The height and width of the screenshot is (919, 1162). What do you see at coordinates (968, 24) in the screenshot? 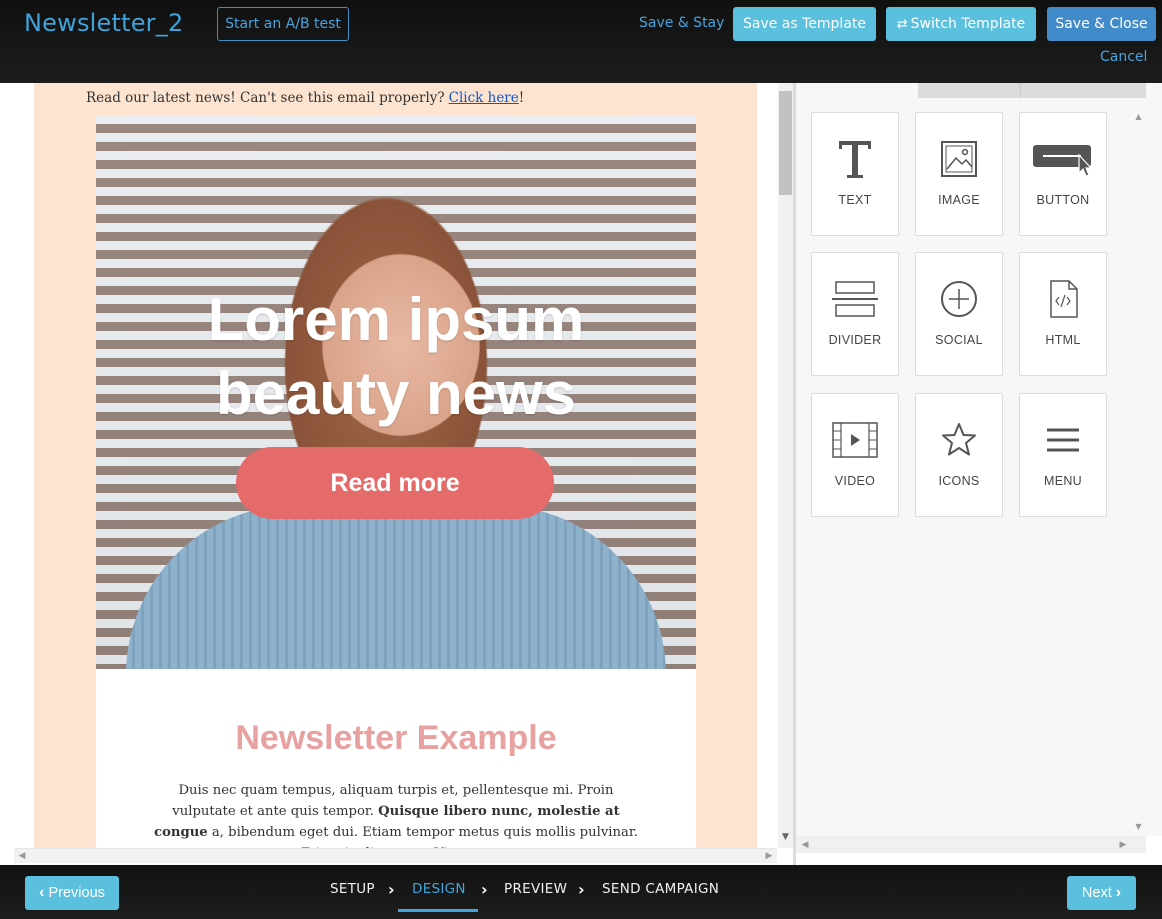
I see `switch-template-label: Switch Template` at bounding box center [968, 24].